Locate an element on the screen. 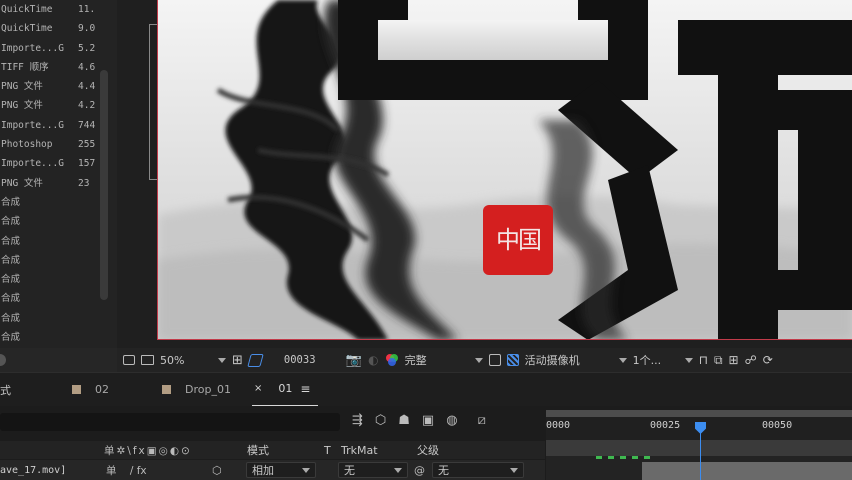 The width and height of the screenshot is (852, 480). project-item-size: 9.0 is located at coordinates (87, 29).